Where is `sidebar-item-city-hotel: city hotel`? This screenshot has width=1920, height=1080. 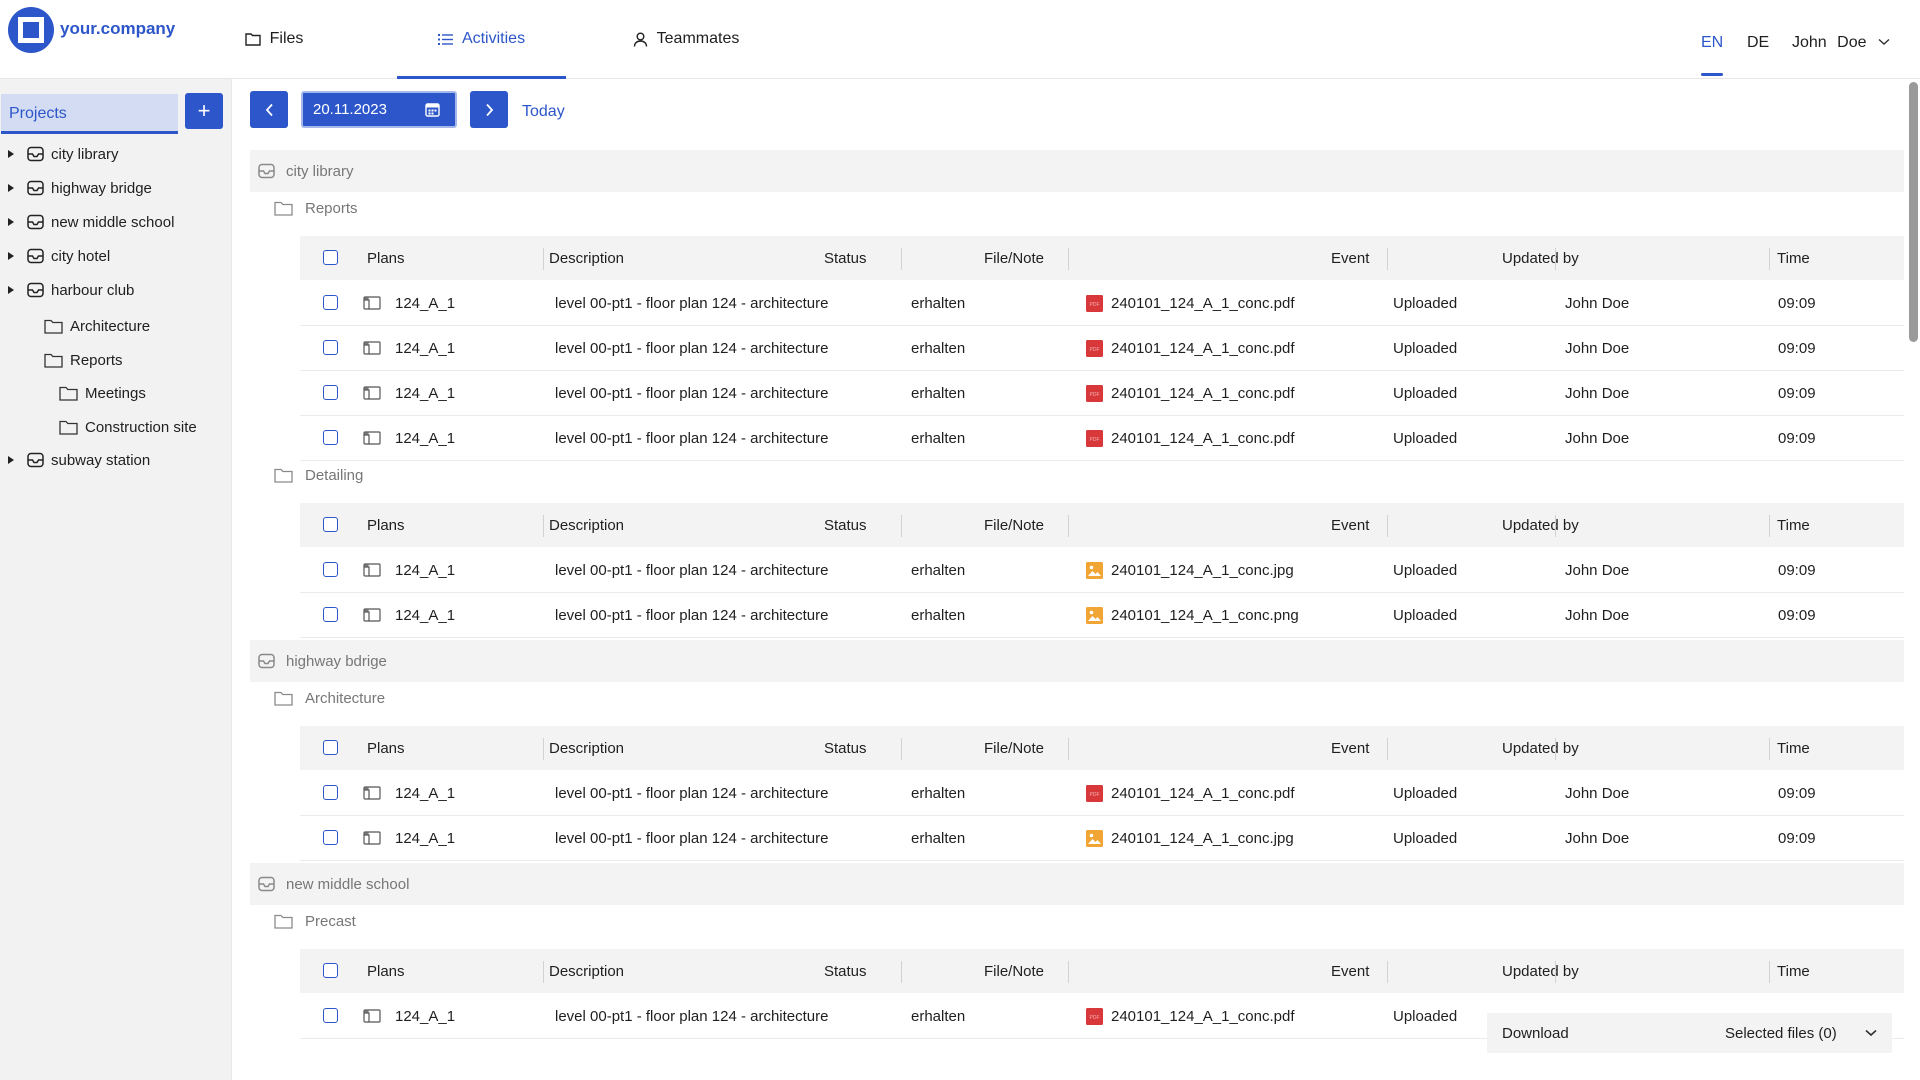
sidebar-item-city-hotel: city hotel is located at coordinates (59, 256).